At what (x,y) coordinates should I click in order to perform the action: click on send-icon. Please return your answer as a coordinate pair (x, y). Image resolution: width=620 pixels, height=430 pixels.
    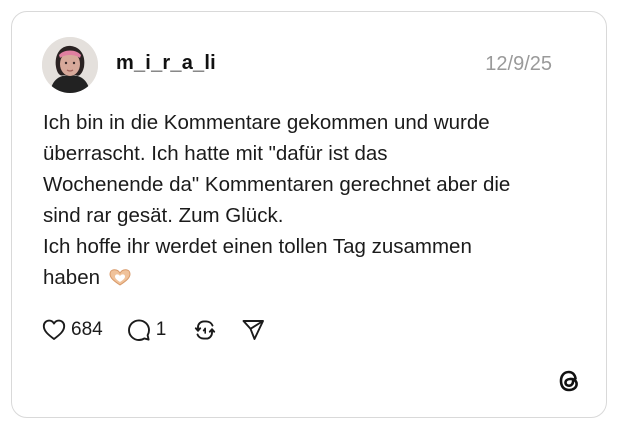
    Looking at the image, I should click on (253, 330).